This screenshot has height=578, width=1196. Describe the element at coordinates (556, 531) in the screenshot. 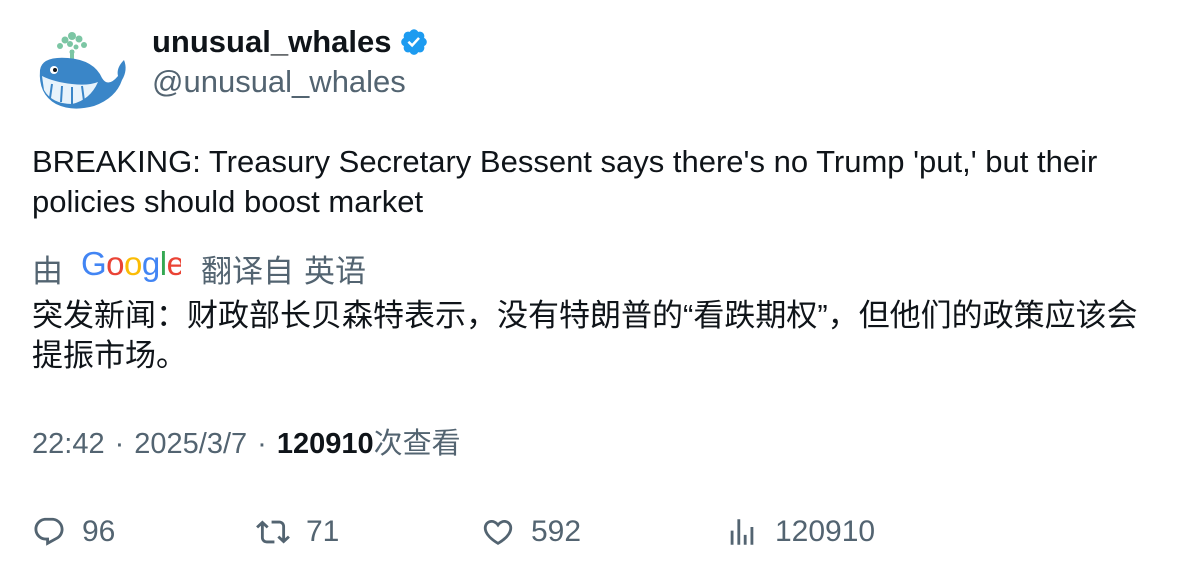

I see `like-count: 592` at that location.